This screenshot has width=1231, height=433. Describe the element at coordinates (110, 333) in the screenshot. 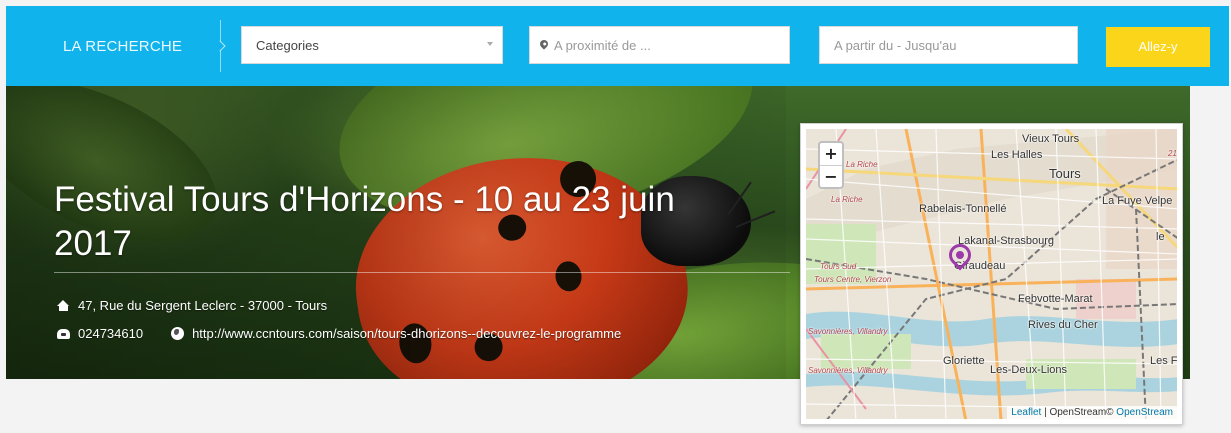

I see `event-phone: 024734610` at that location.